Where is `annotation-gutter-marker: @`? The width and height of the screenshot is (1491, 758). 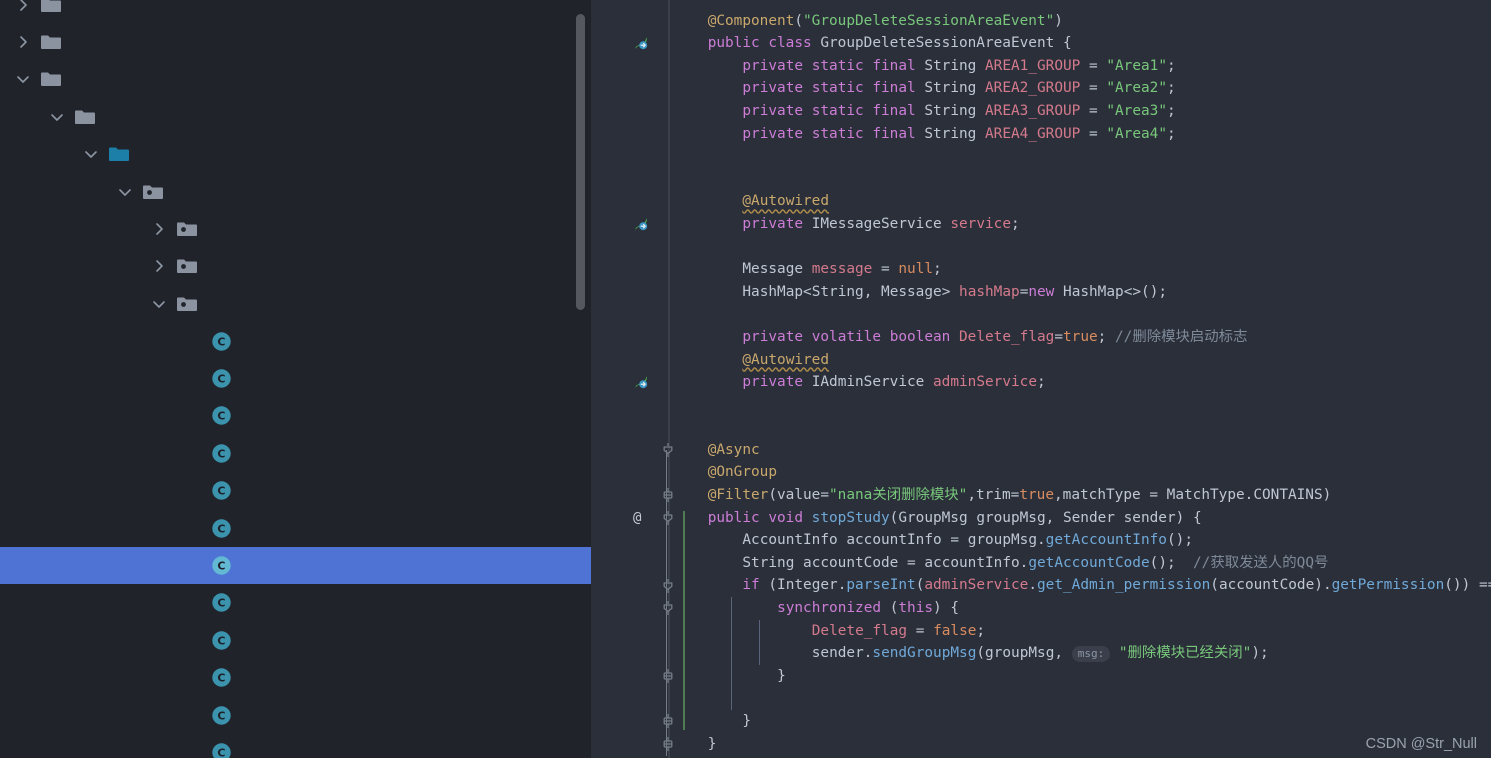
annotation-gutter-marker: @ is located at coordinates (637, 518).